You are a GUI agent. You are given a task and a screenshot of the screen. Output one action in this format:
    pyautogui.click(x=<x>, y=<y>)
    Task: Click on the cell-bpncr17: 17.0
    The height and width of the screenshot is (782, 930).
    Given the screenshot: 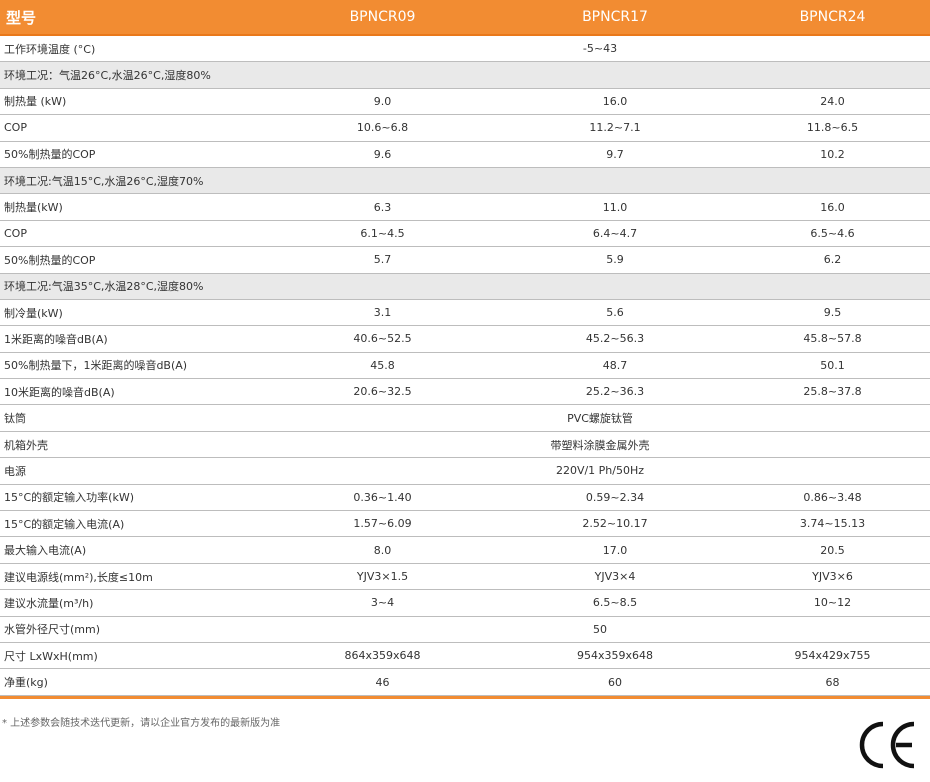 What is the action you would take?
    pyautogui.click(x=615, y=550)
    